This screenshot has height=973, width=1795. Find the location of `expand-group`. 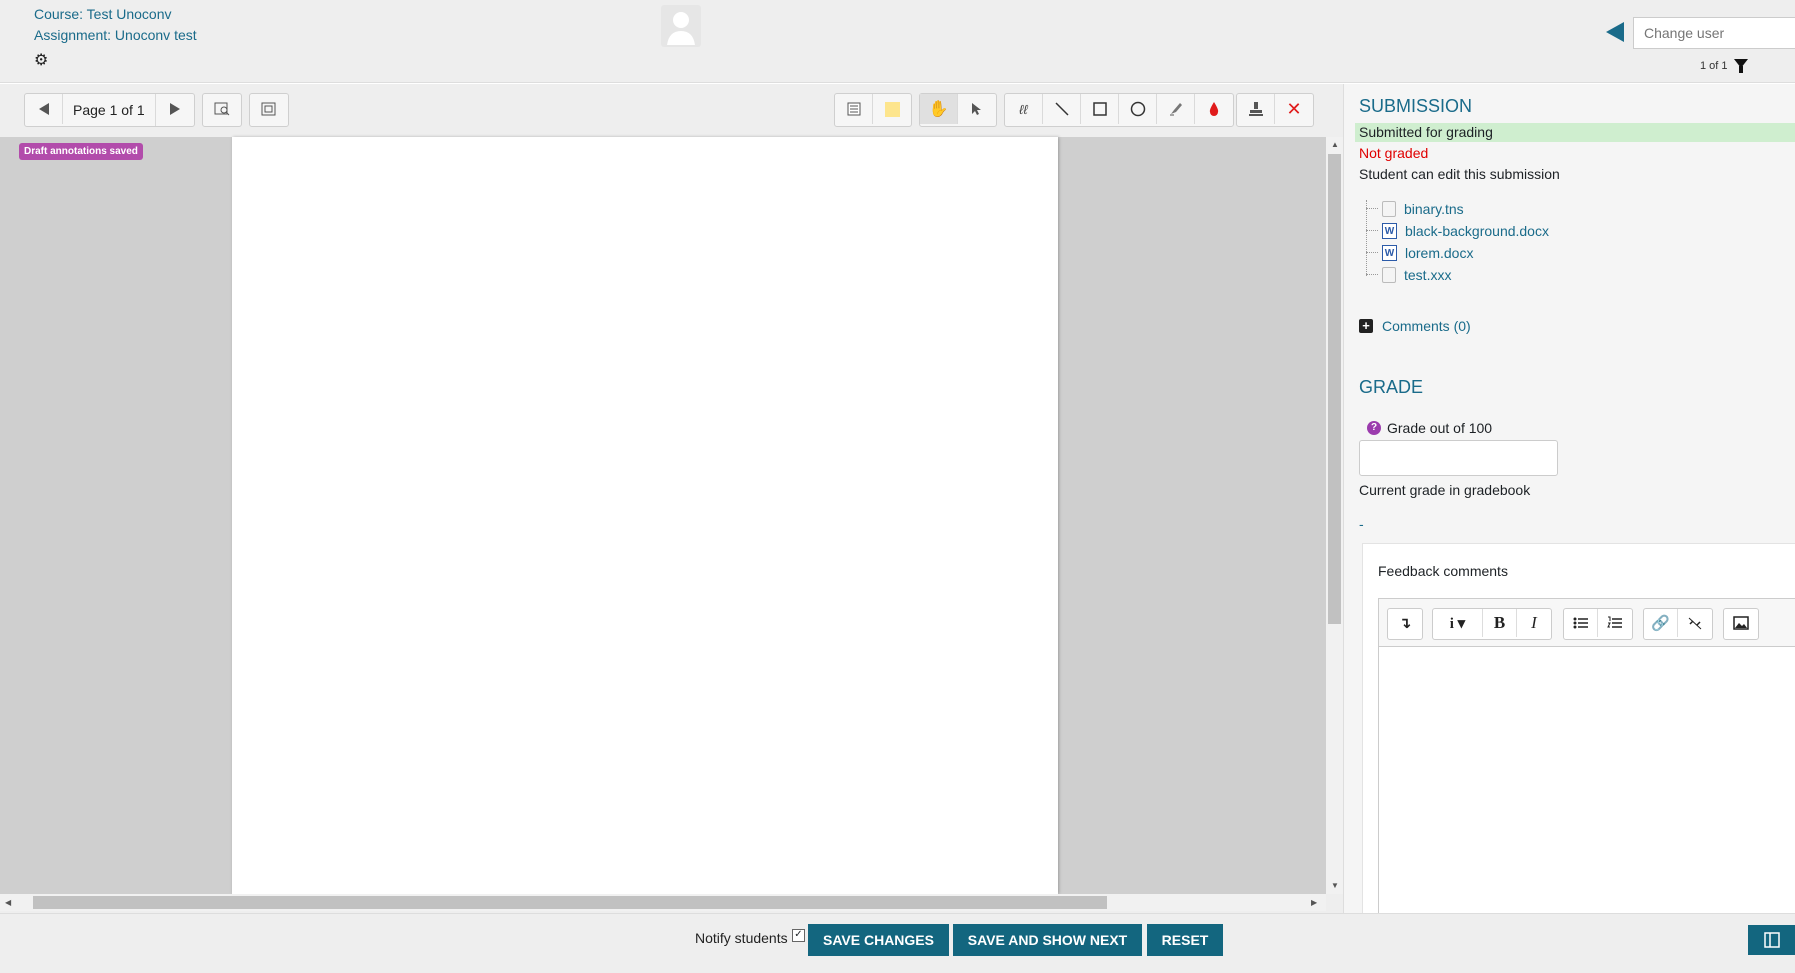

expand-group is located at coordinates (269, 110).